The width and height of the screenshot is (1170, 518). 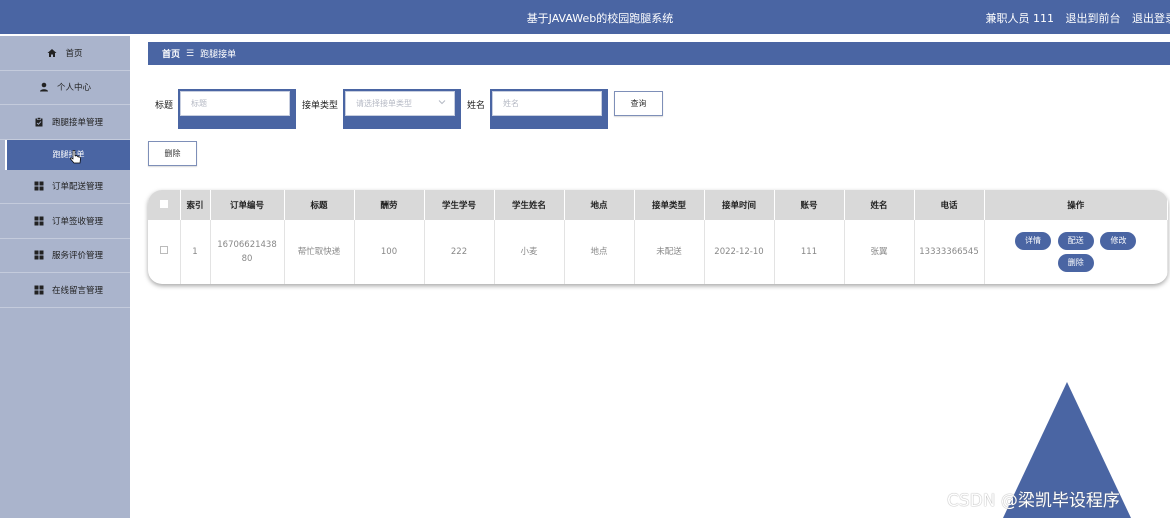 I want to click on sidebar-item-signoff: 订单签收管理, so click(x=65, y=221).